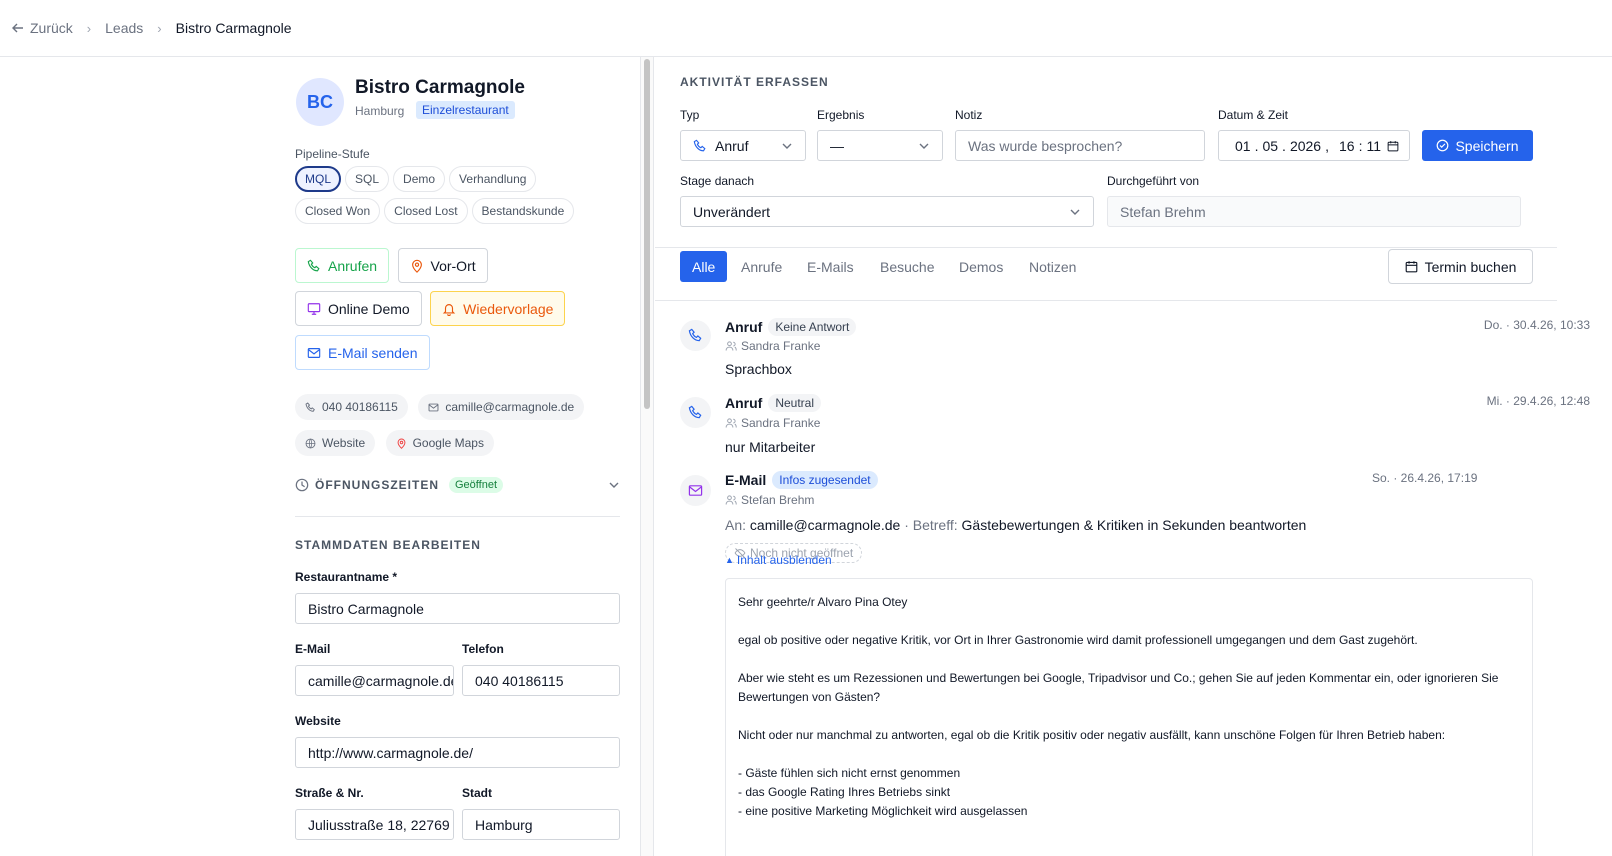 The width and height of the screenshot is (1612, 856). What do you see at coordinates (825, 480) in the screenshot?
I see `entry-result-badge: Infos zugesendet` at bounding box center [825, 480].